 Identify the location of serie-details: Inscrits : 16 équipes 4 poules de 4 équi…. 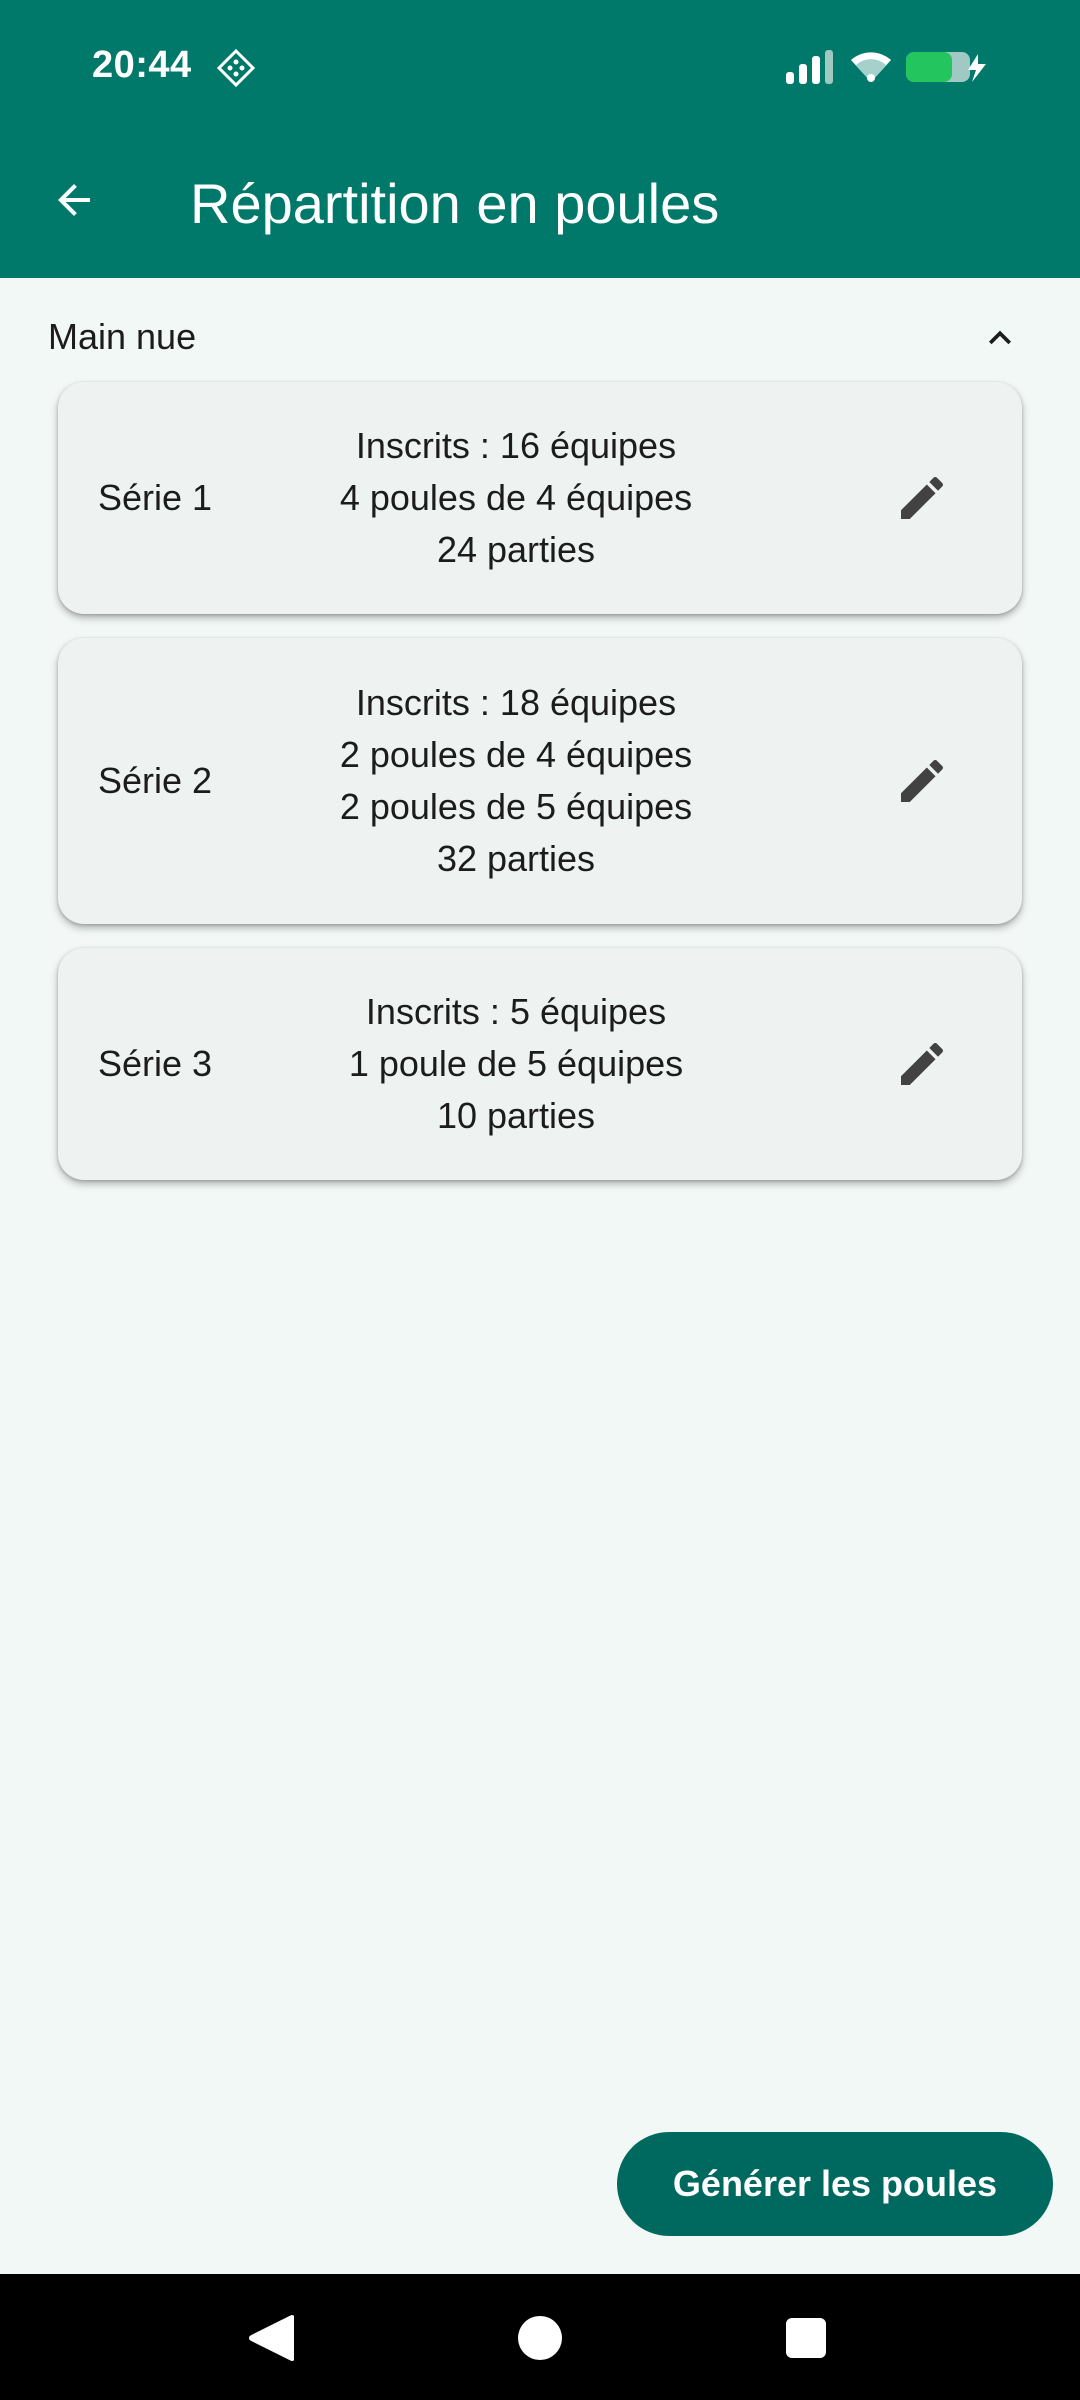
(540, 498).